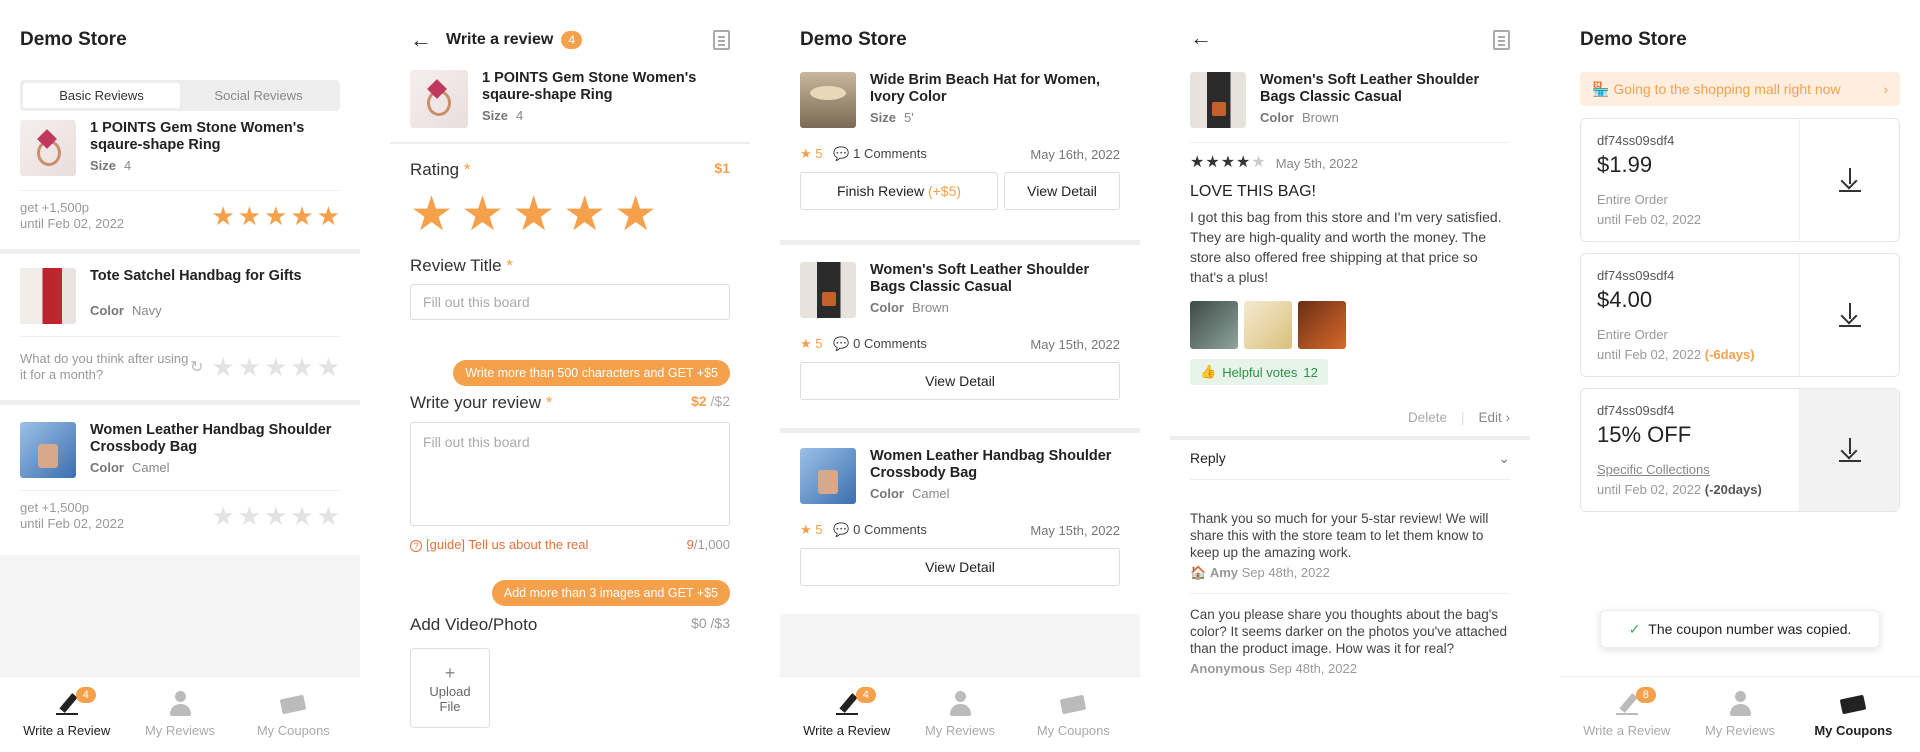 The width and height of the screenshot is (1920, 752). What do you see at coordinates (500, 39) in the screenshot?
I see `page-title: Write a review` at bounding box center [500, 39].